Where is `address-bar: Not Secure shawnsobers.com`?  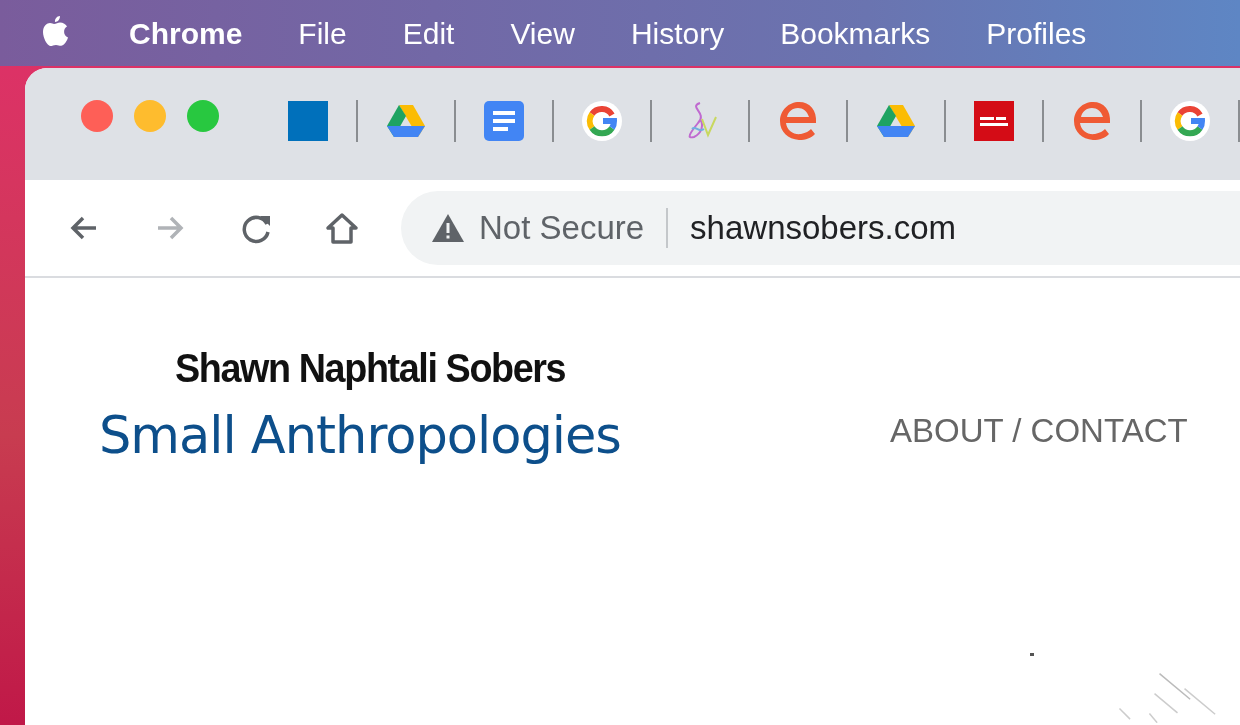 address-bar: Not Secure shawnsobers.com is located at coordinates (820, 228).